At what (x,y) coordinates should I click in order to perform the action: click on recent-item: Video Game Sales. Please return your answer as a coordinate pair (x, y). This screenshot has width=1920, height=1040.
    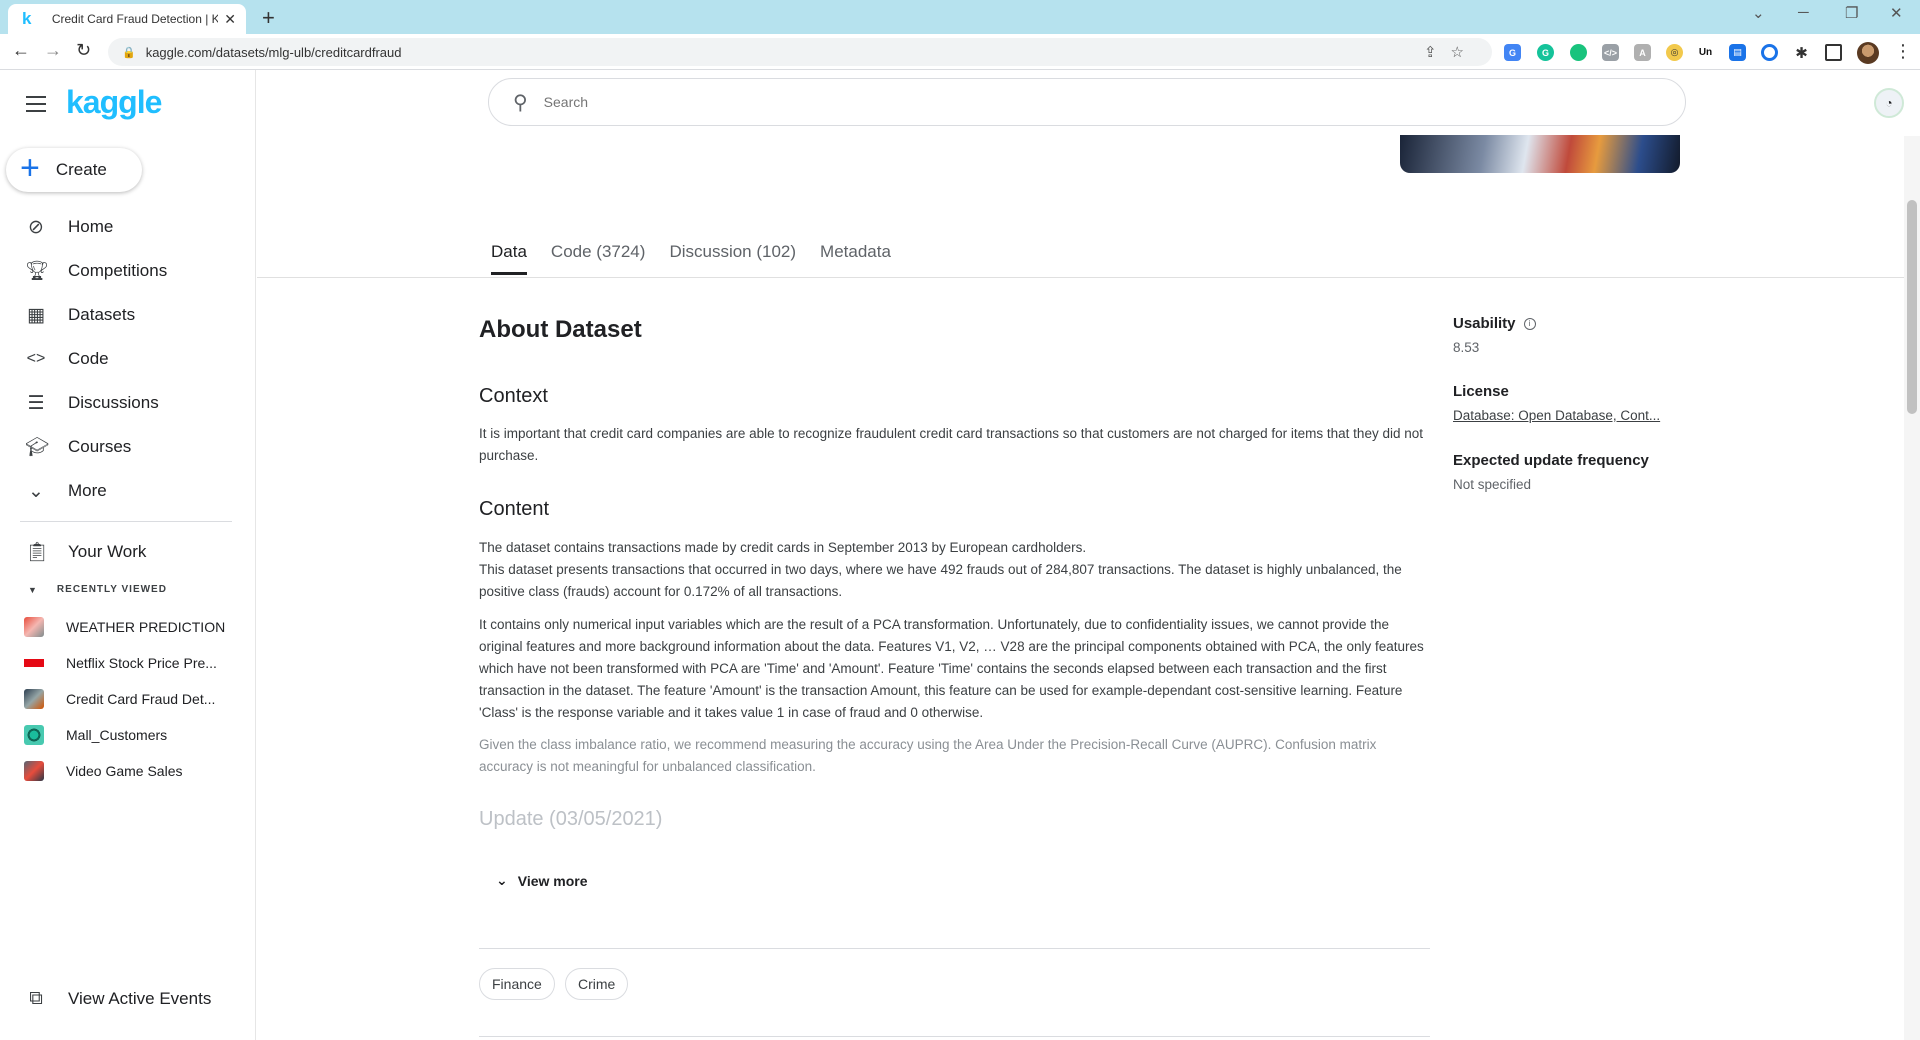
    Looking at the image, I should click on (103, 771).